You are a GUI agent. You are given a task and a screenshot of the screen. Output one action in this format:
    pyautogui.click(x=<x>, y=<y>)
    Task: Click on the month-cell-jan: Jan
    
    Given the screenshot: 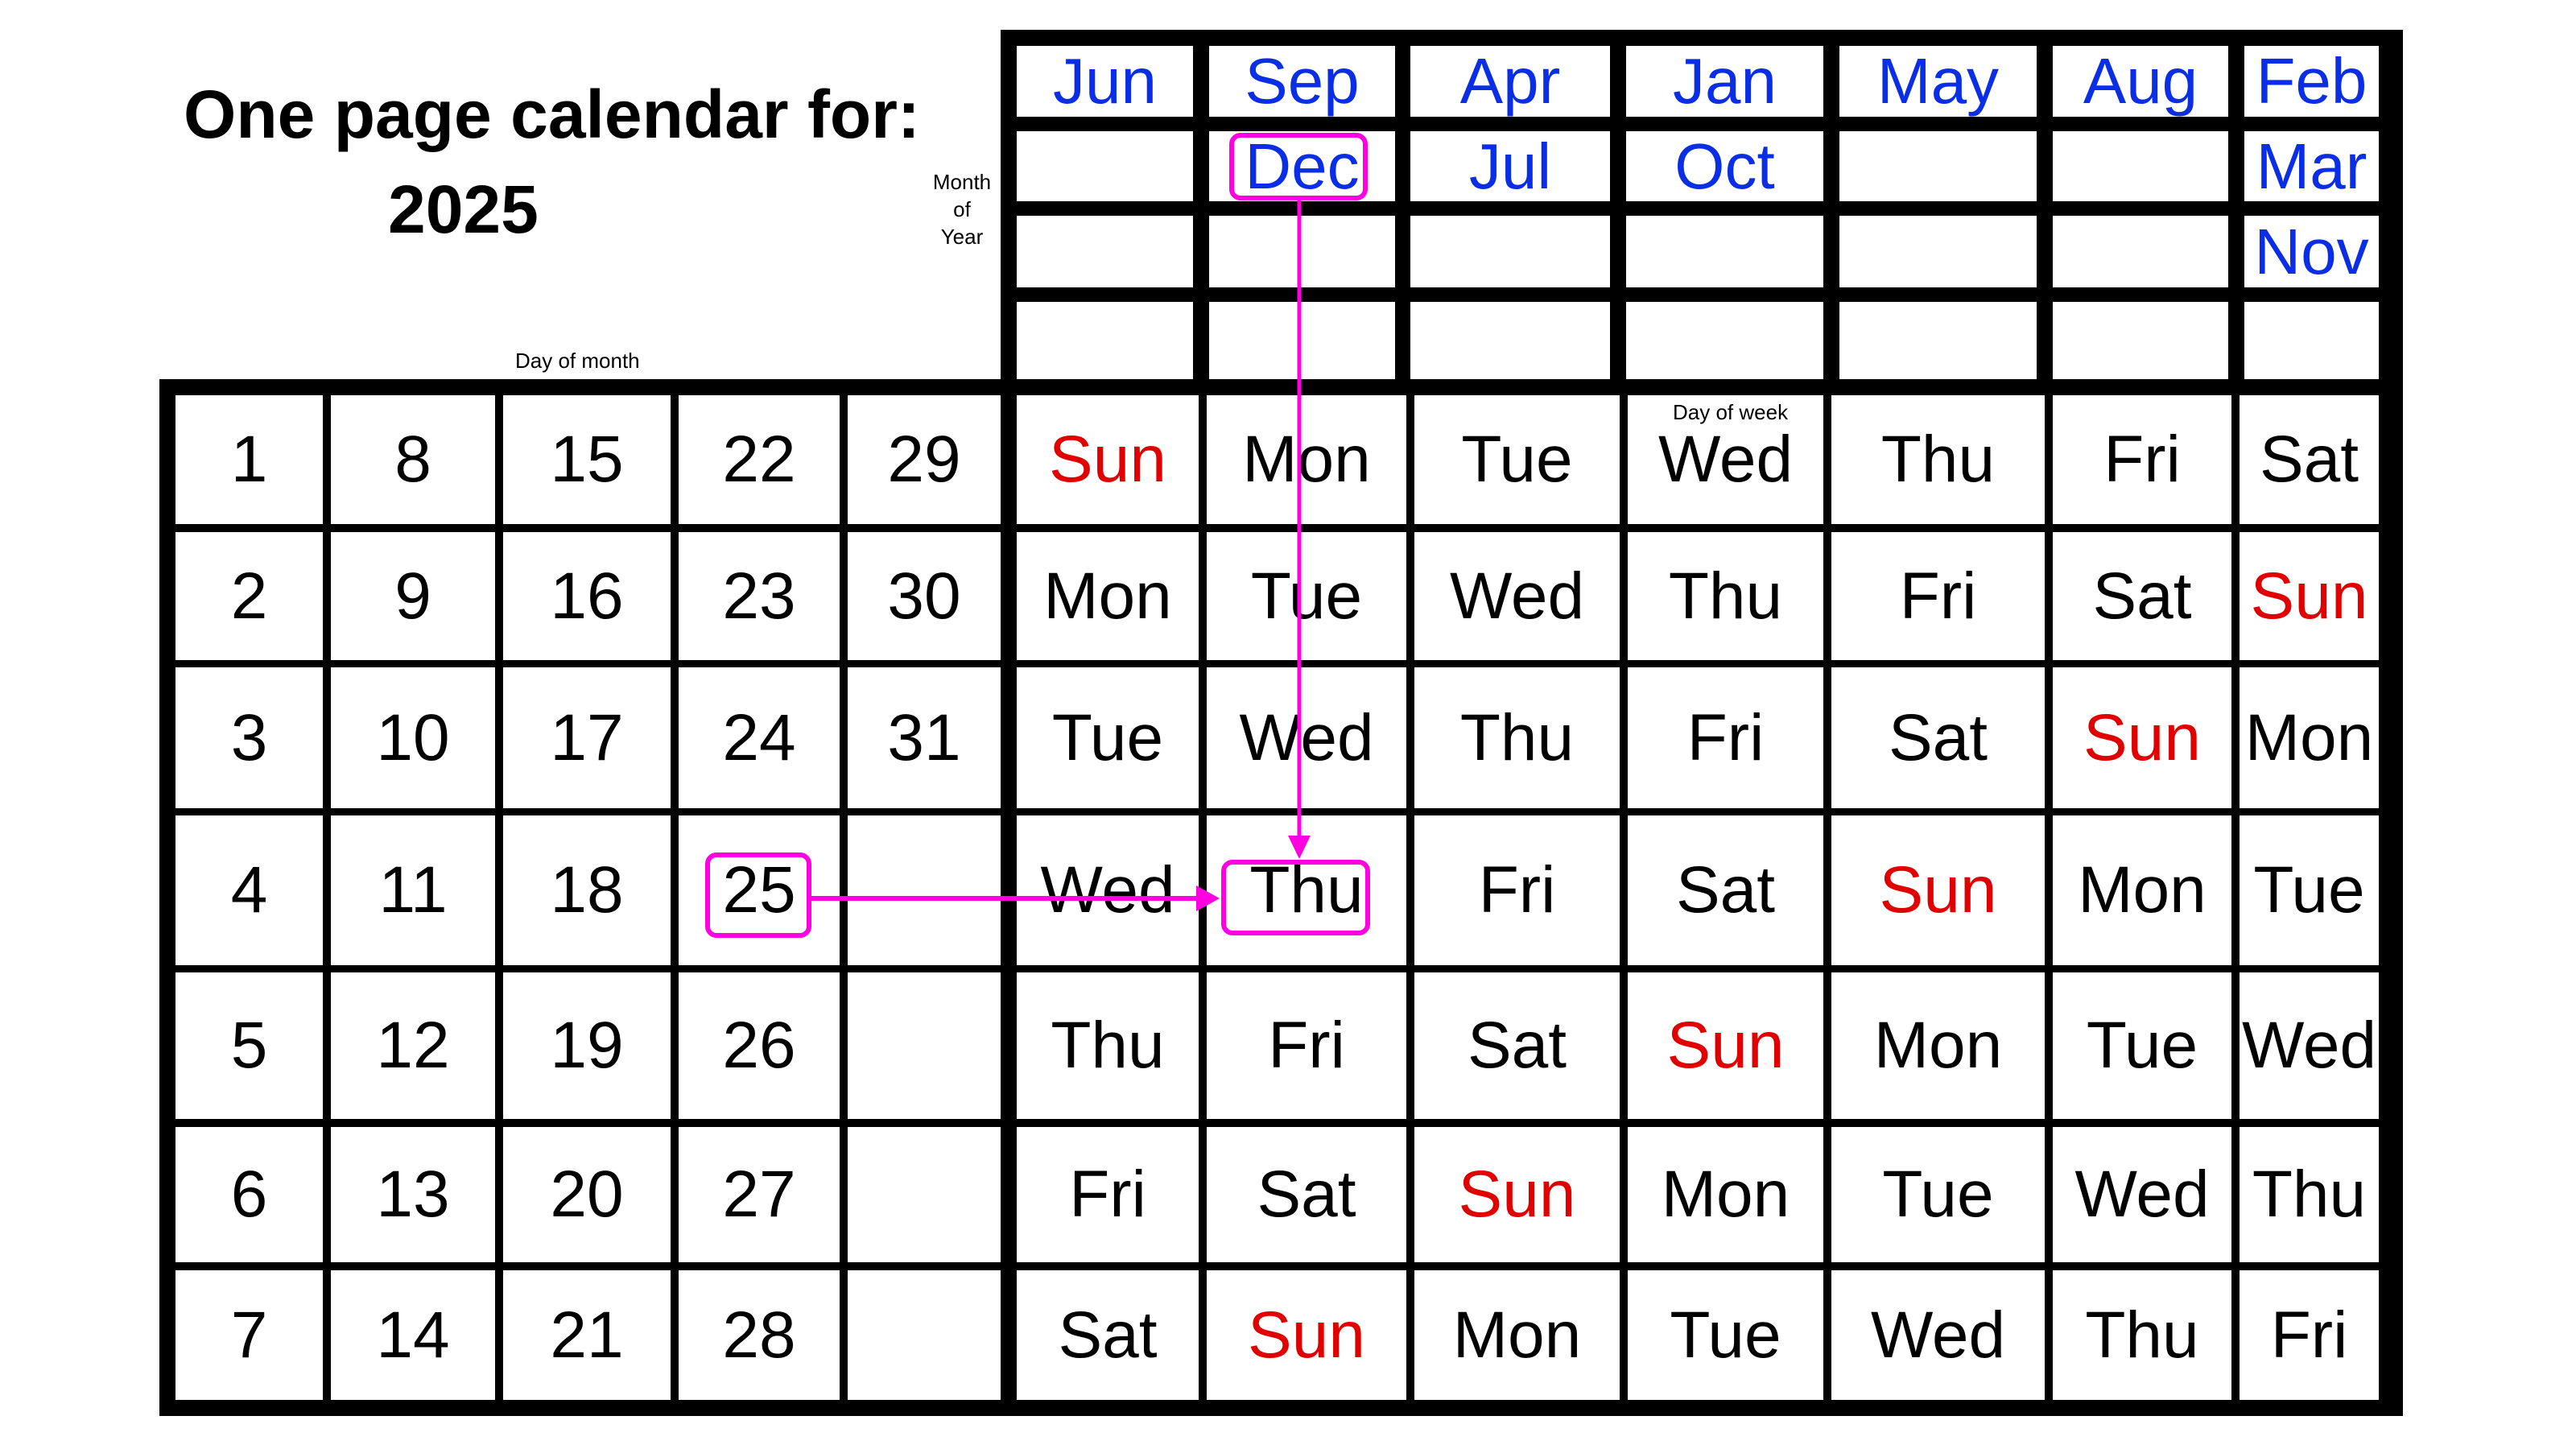 What is the action you would take?
    pyautogui.click(x=1725, y=81)
    